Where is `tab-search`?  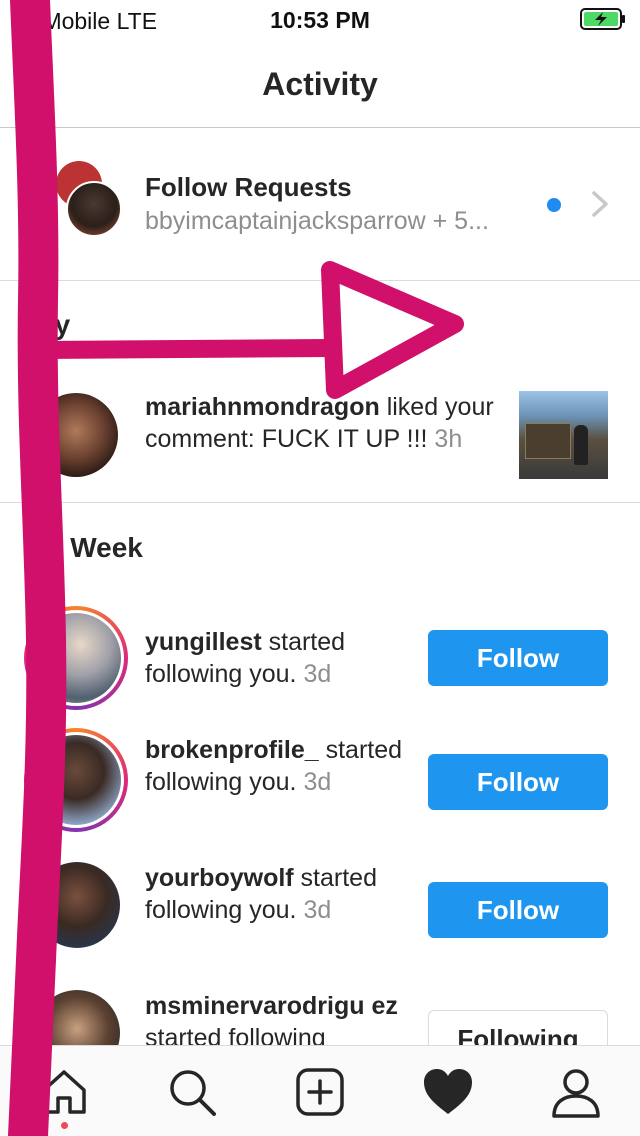
tab-search is located at coordinates (192, 1092).